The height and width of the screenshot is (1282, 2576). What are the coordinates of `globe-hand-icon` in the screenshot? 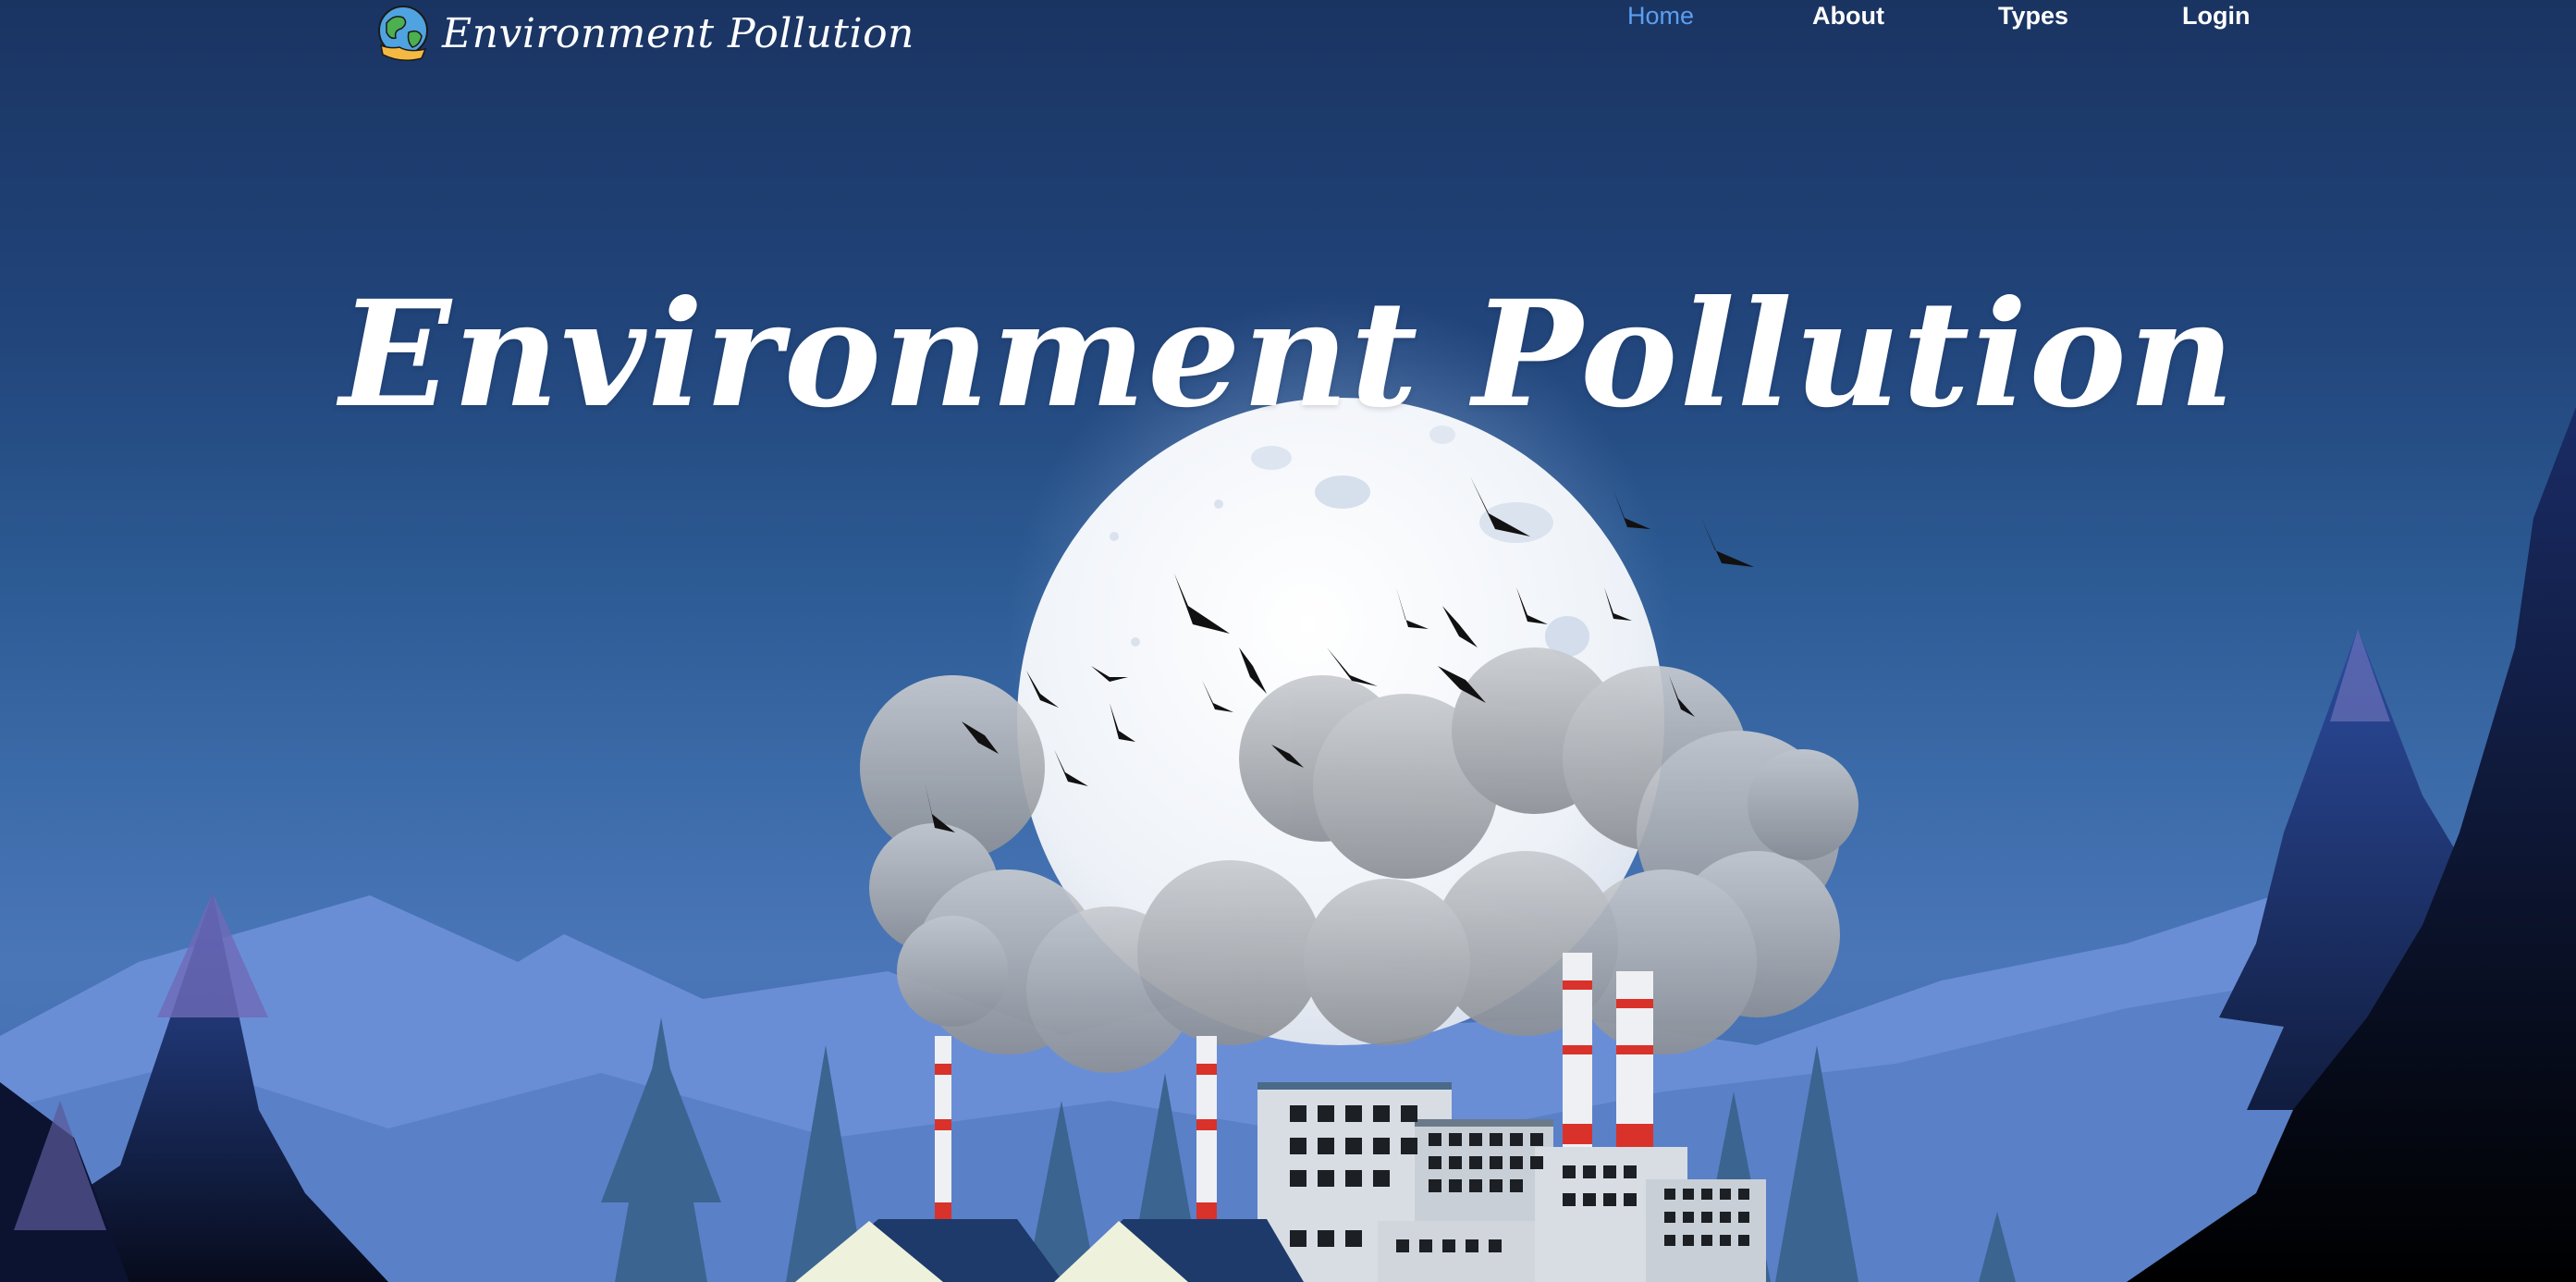 It's located at (403, 33).